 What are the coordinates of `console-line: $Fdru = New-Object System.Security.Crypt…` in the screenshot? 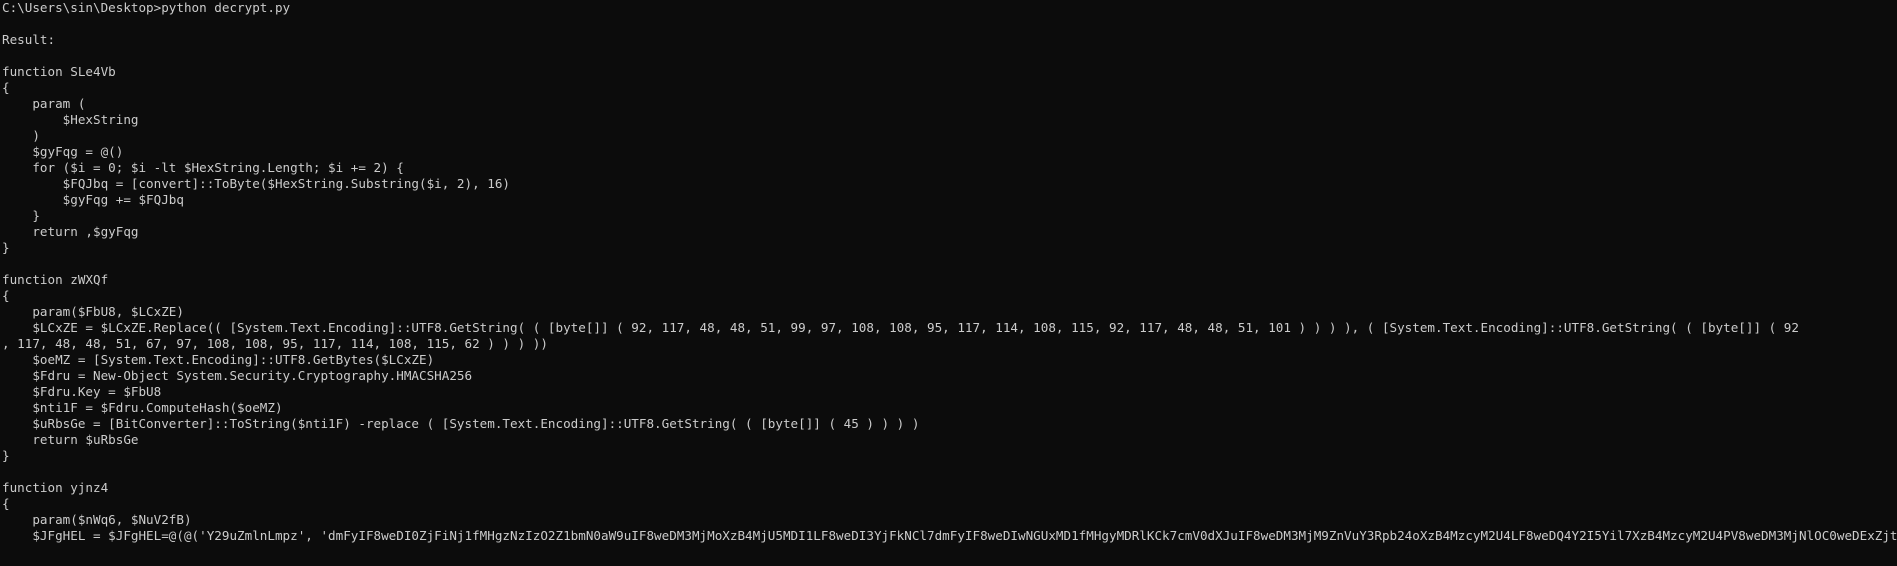 It's located at (237, 375).